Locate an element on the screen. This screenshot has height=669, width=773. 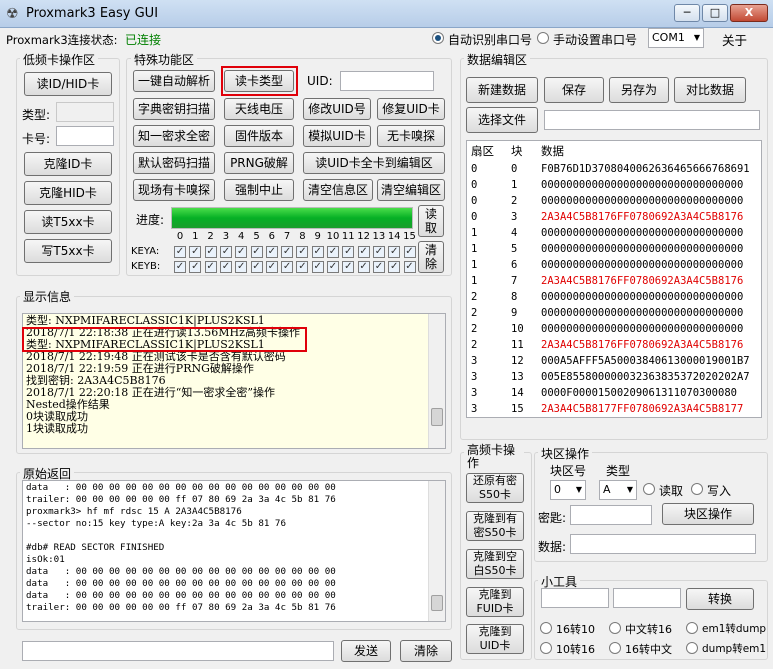
block-number-select: 0 ▼ is located at coordinates (568, 490).